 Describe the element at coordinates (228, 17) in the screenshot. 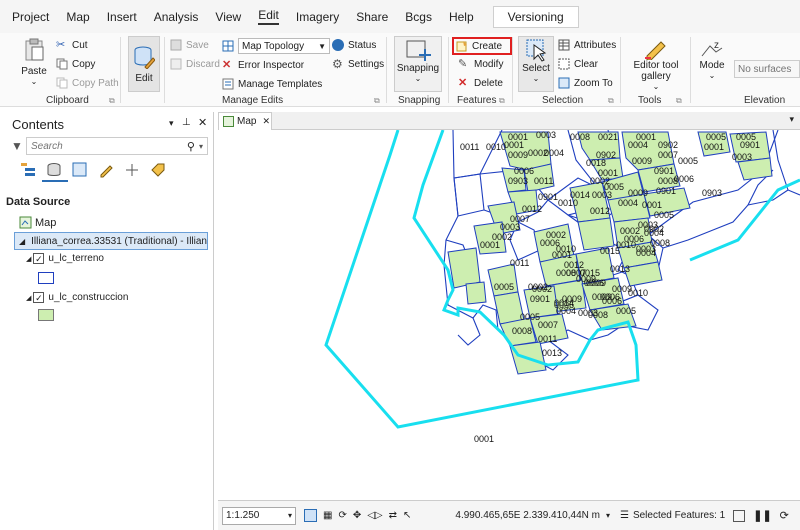

I see `menu-view: View` at that location.